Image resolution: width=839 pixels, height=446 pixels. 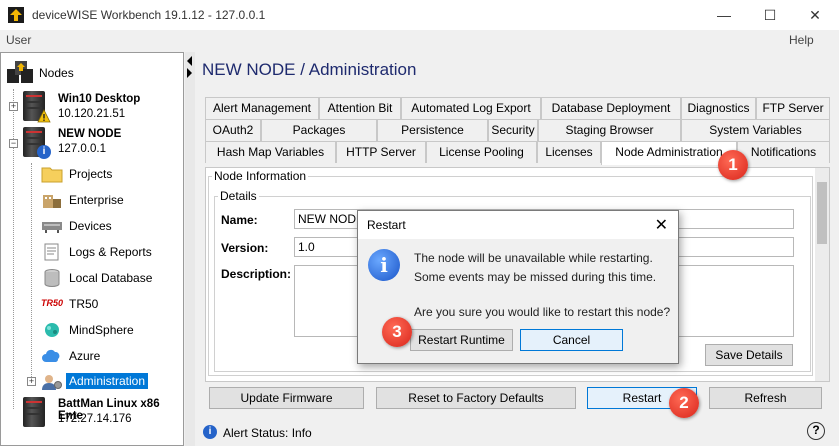 I want to click on menu-bar: User Help, so click(x=419, y=40).